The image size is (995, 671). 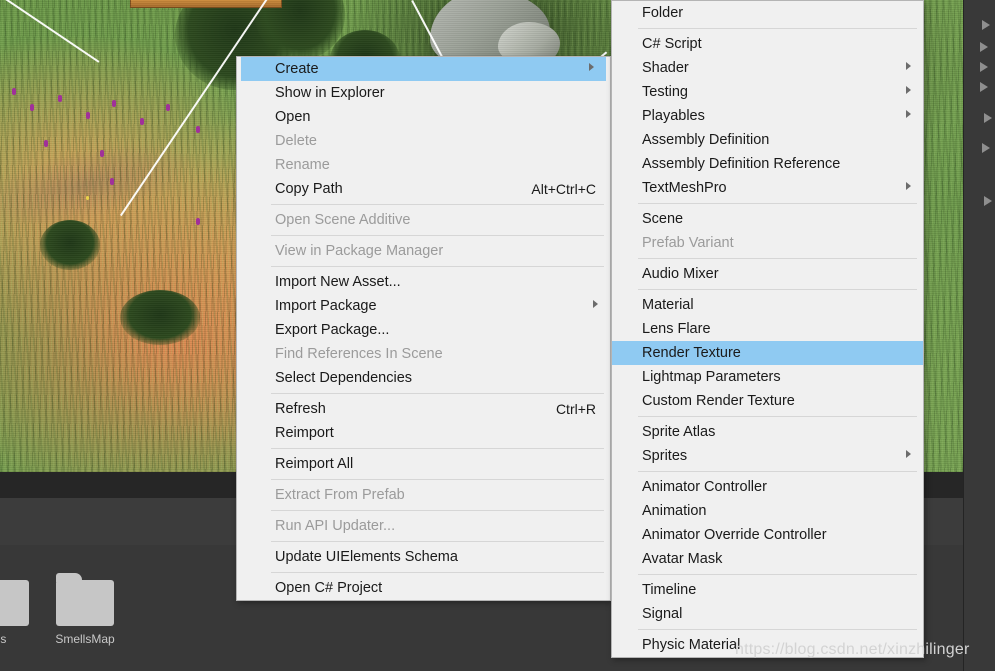 What do you see at coordinates (767, 13) in the screenshot?
I see `menu-item-folder: Folder` at bounding box center [767, 13].